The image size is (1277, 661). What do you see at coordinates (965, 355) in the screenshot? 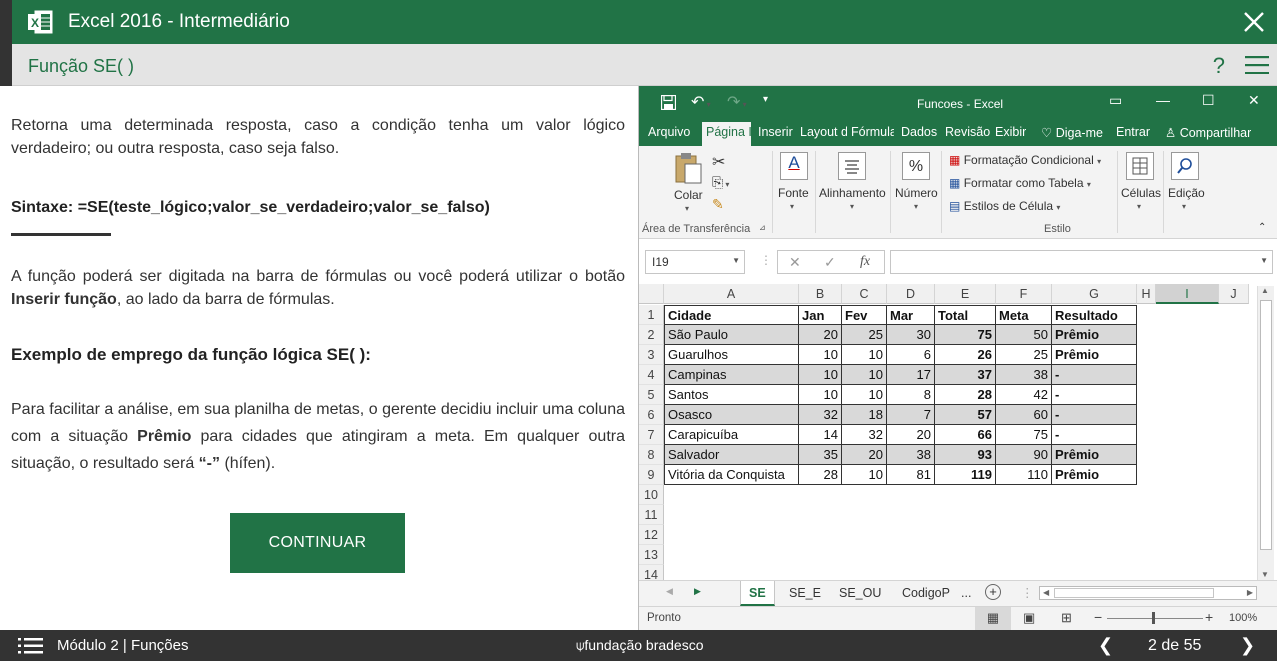
I see `table-cell: 26` at bounding box center [965, 355].